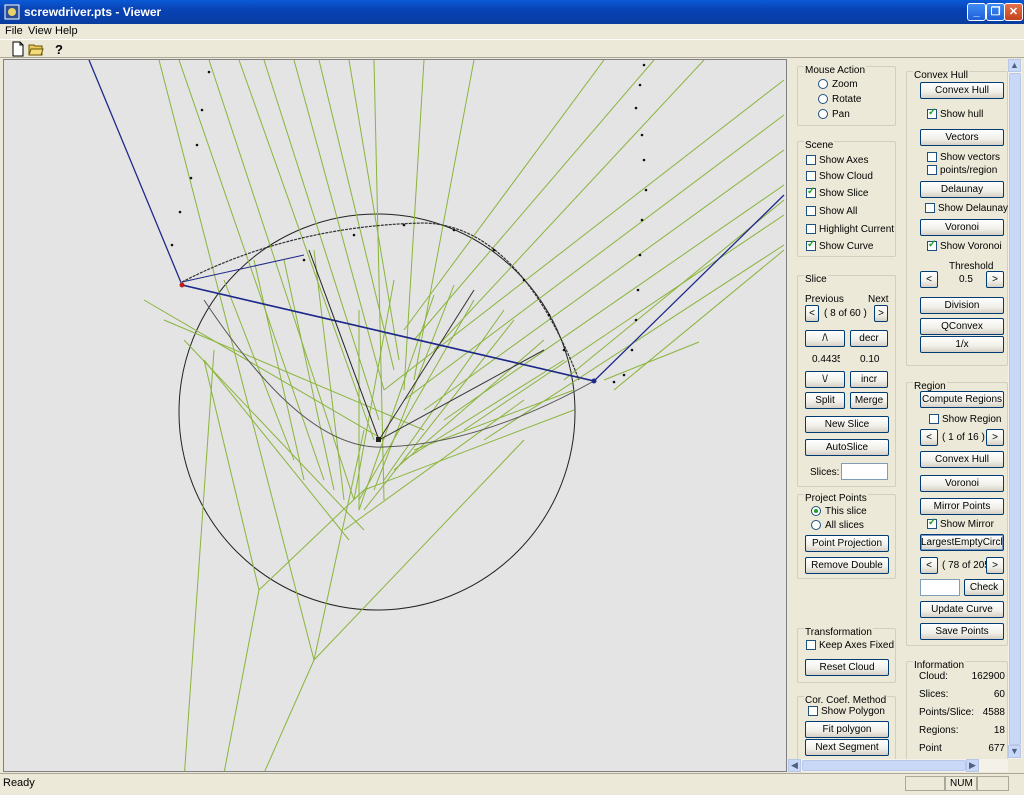 This screenshot has height=795, width=1024. I want to click on fit-polygon-button: Fit polygon, so click(847, 729).